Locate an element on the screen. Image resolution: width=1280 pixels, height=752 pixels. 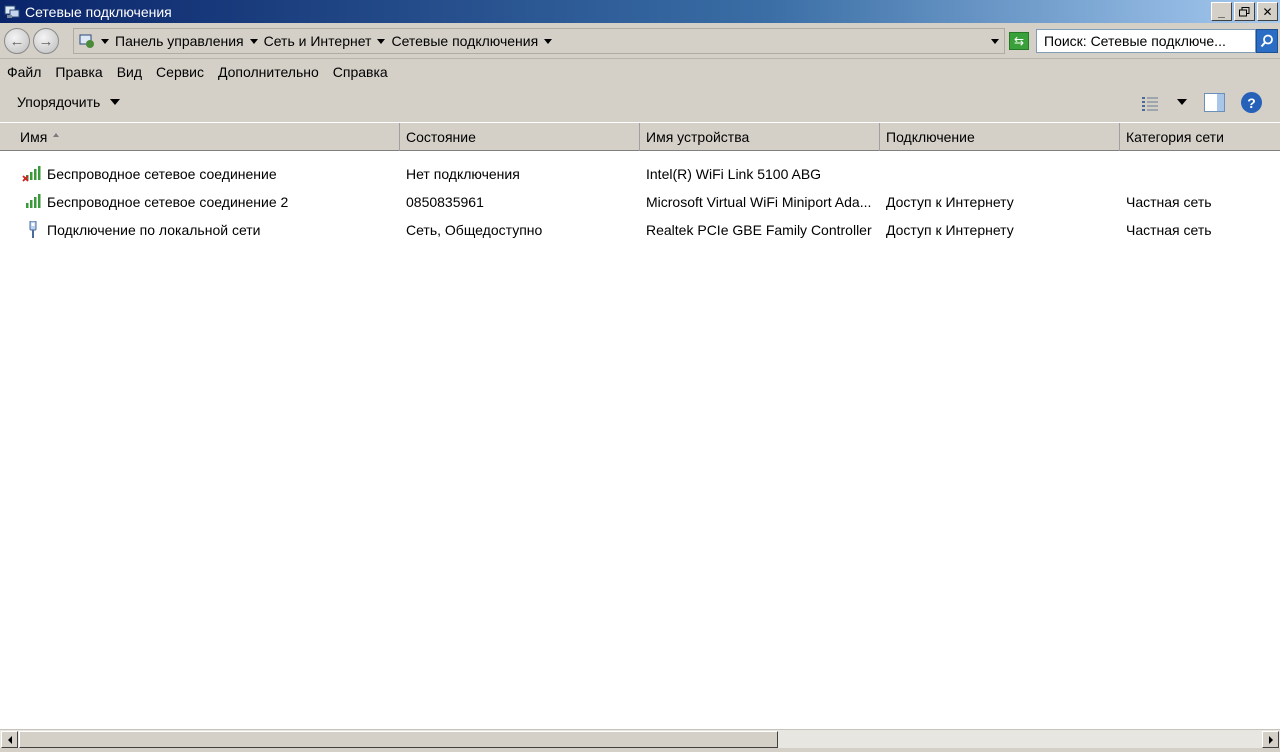
sort-ascending-icon is located at coordinates (56, 135).